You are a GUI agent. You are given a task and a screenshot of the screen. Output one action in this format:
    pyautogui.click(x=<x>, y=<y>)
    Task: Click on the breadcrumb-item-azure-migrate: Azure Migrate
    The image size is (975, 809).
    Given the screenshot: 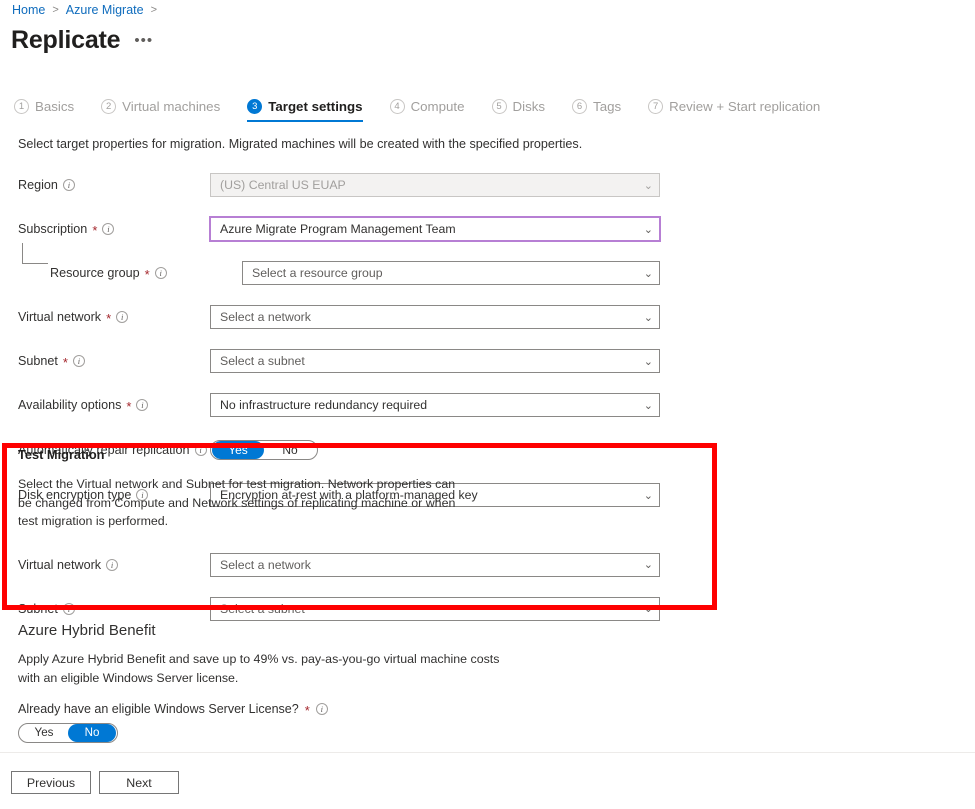 What is the action you would take?
    pyautogui.click(x=105, y=10)
    